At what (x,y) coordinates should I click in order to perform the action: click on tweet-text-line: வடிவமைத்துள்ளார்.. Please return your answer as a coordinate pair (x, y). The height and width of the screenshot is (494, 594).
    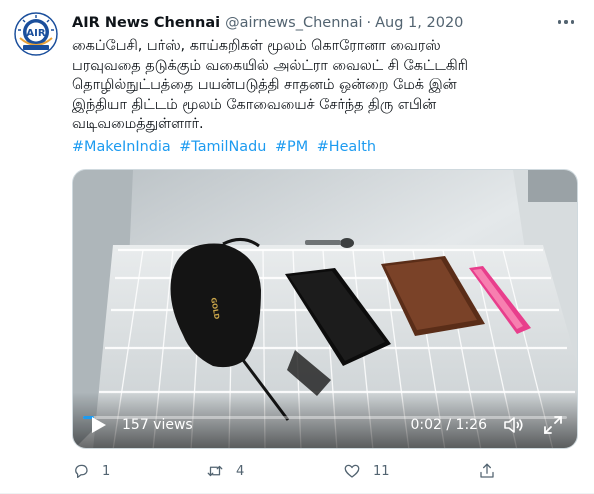
    Looking at the image, I should click on (138, 124).